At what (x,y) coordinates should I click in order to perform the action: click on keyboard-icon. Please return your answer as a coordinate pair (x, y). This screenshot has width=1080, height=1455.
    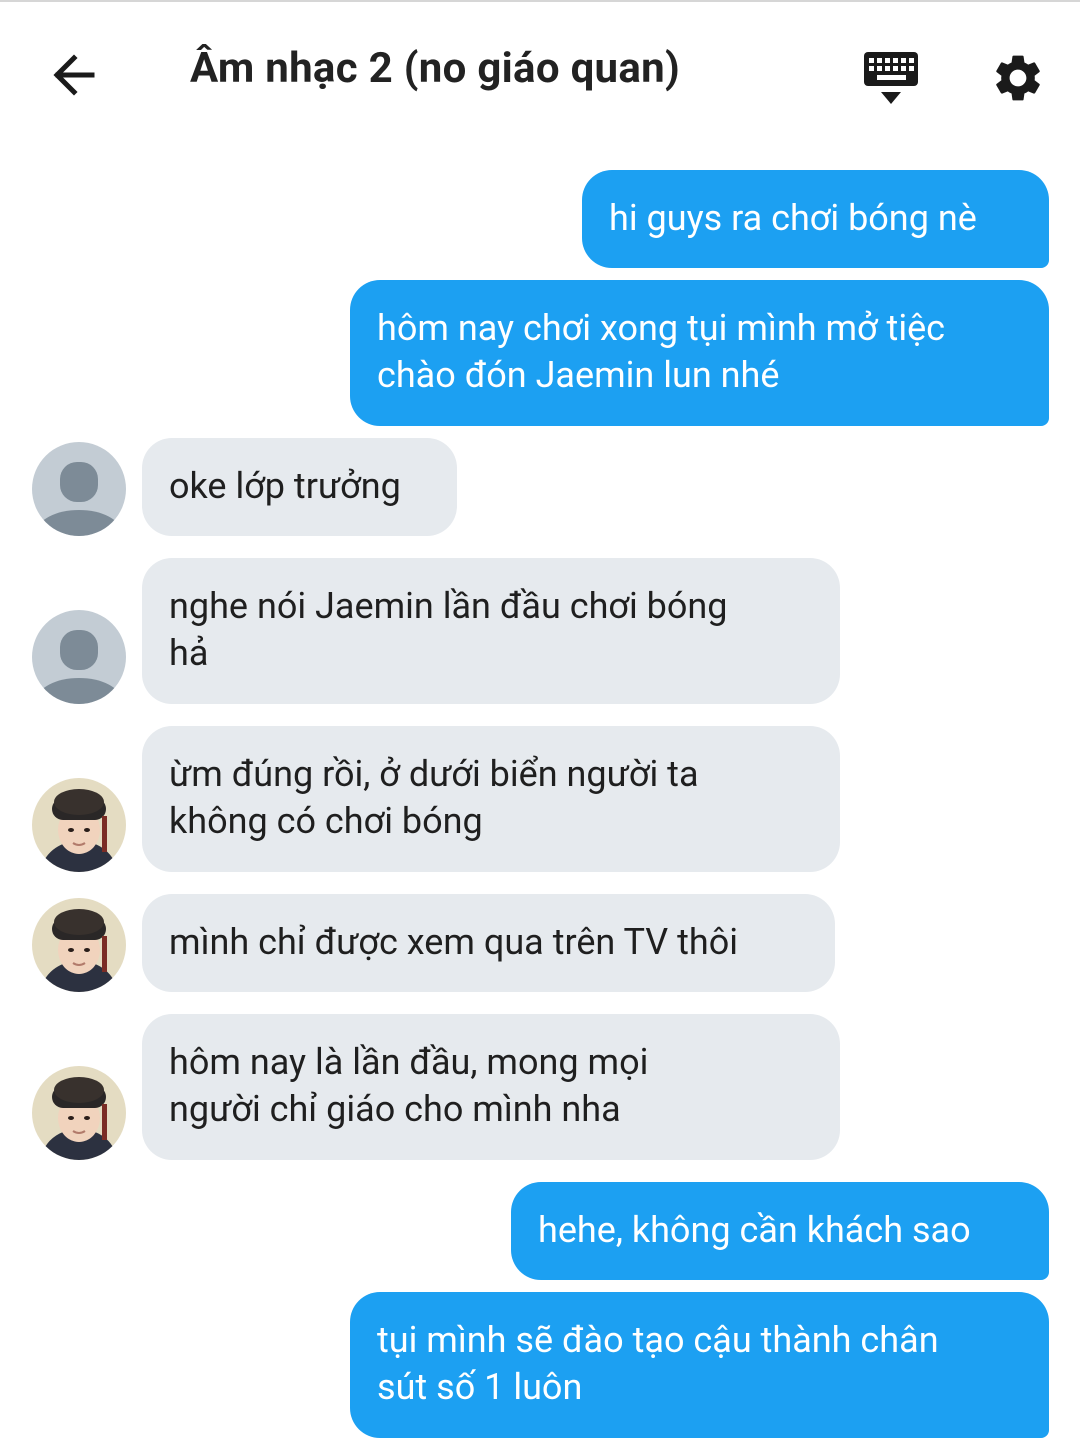
    Looking at the image, I should click on (891, 78).